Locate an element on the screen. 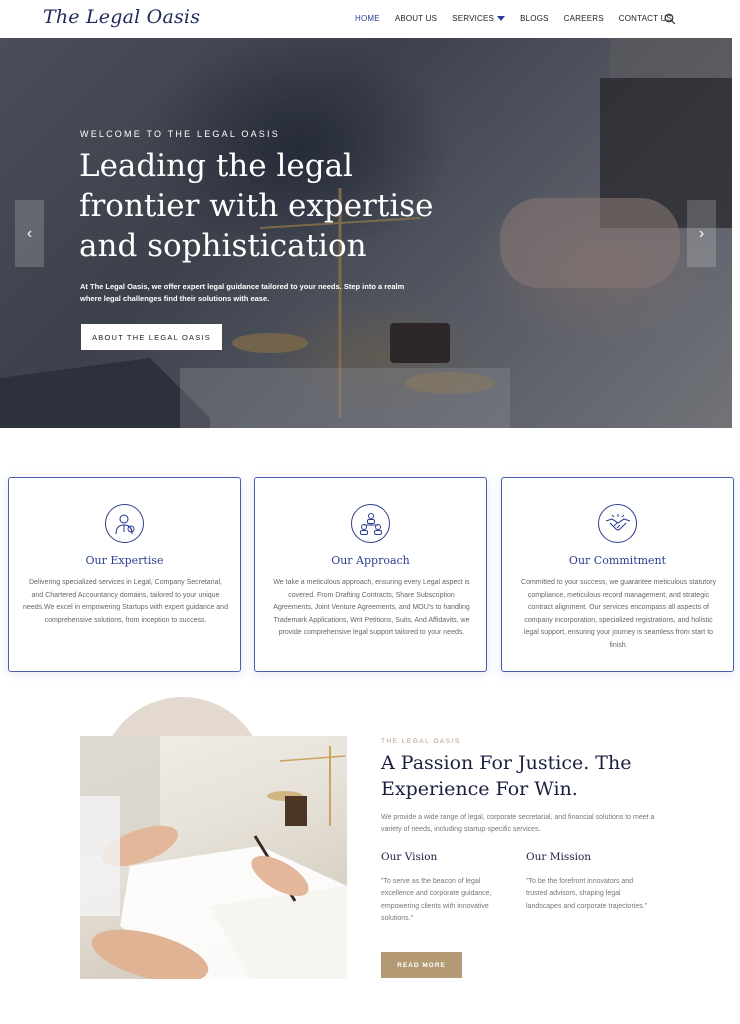  vision-title: Our Vision is located at coordinates (409, 857).